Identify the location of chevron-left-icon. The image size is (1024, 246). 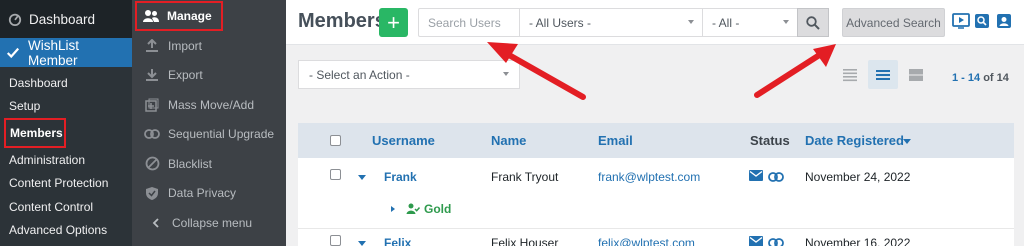
(156, 223).